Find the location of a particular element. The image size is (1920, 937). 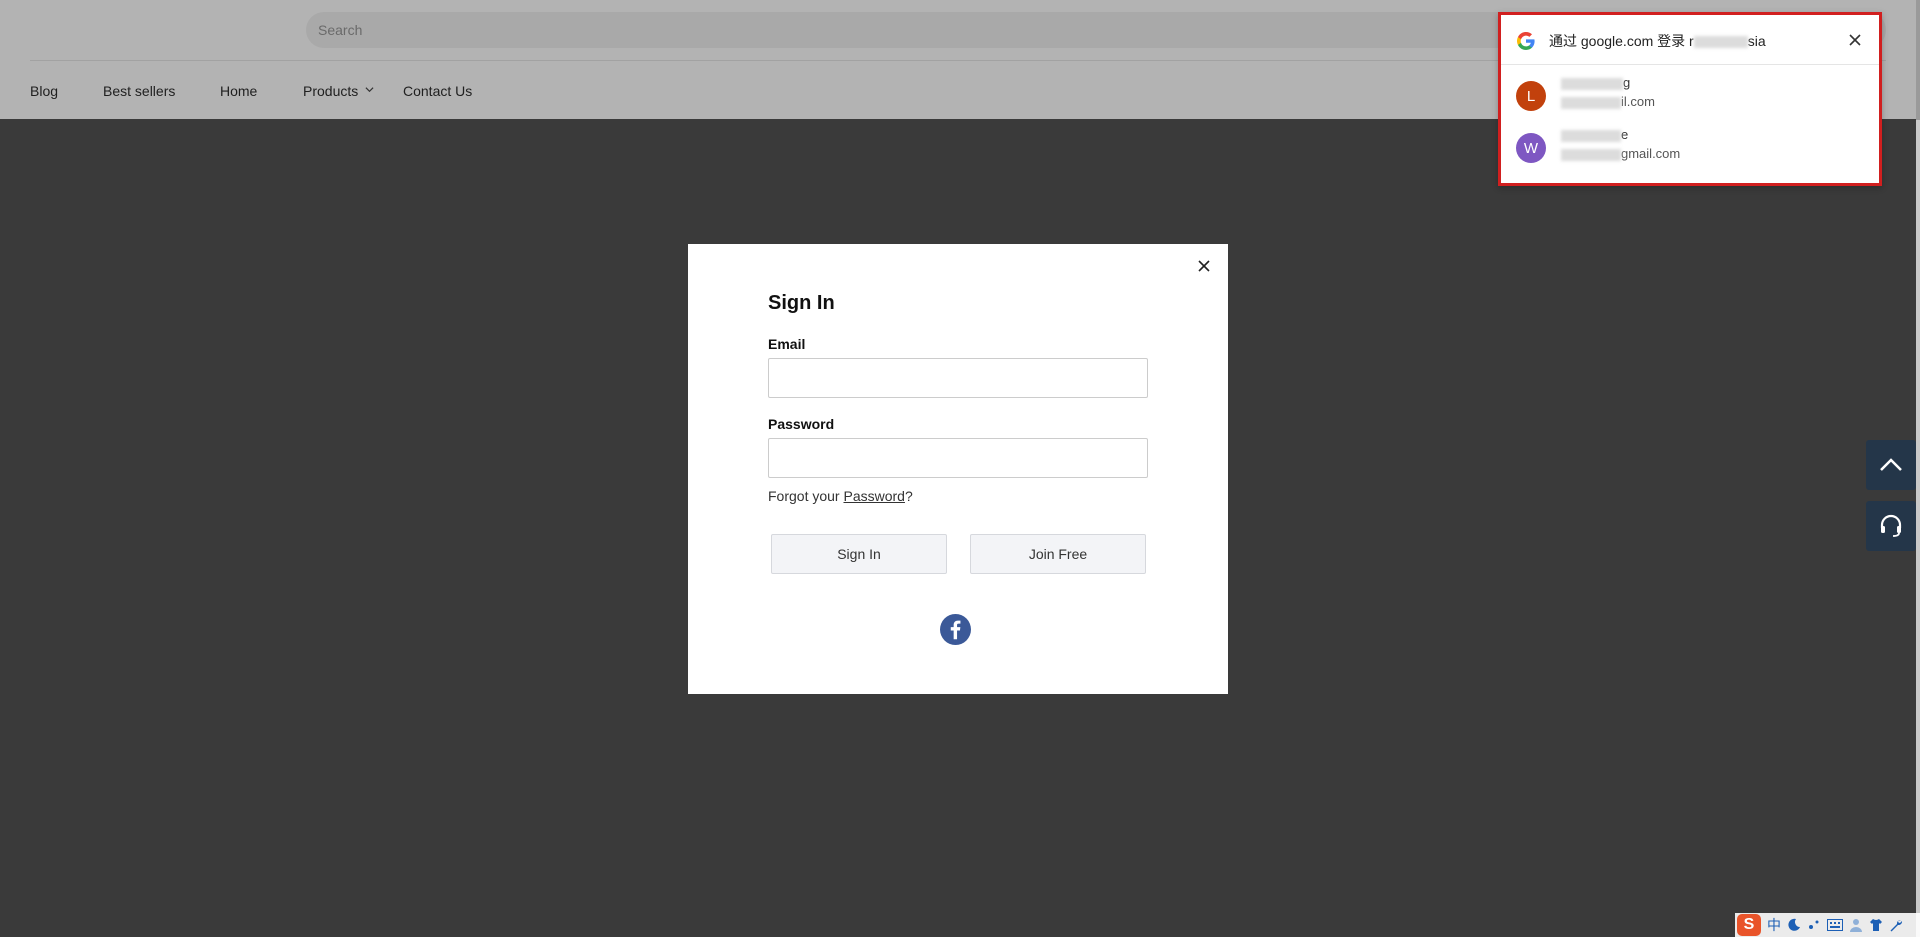

google-logo-icon is located at coordinates (1526, 41).